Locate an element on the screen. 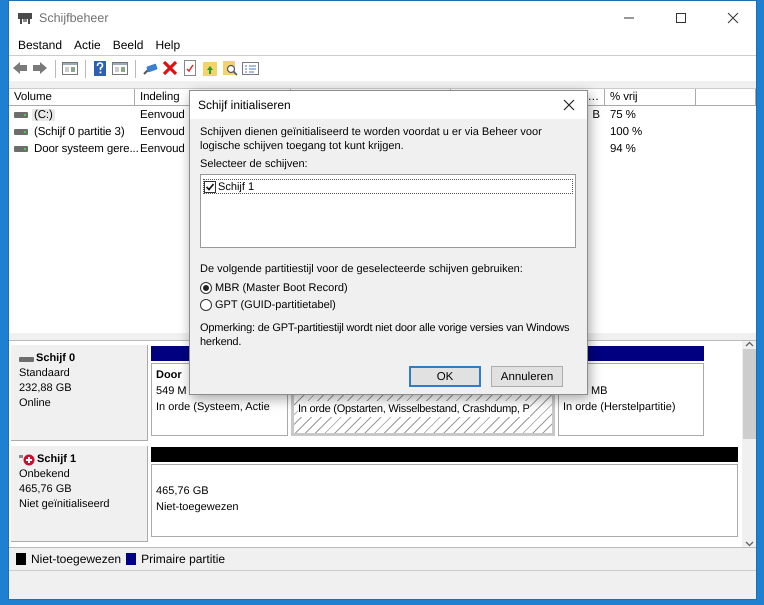  check-icon is located at coordinates (210, 186).